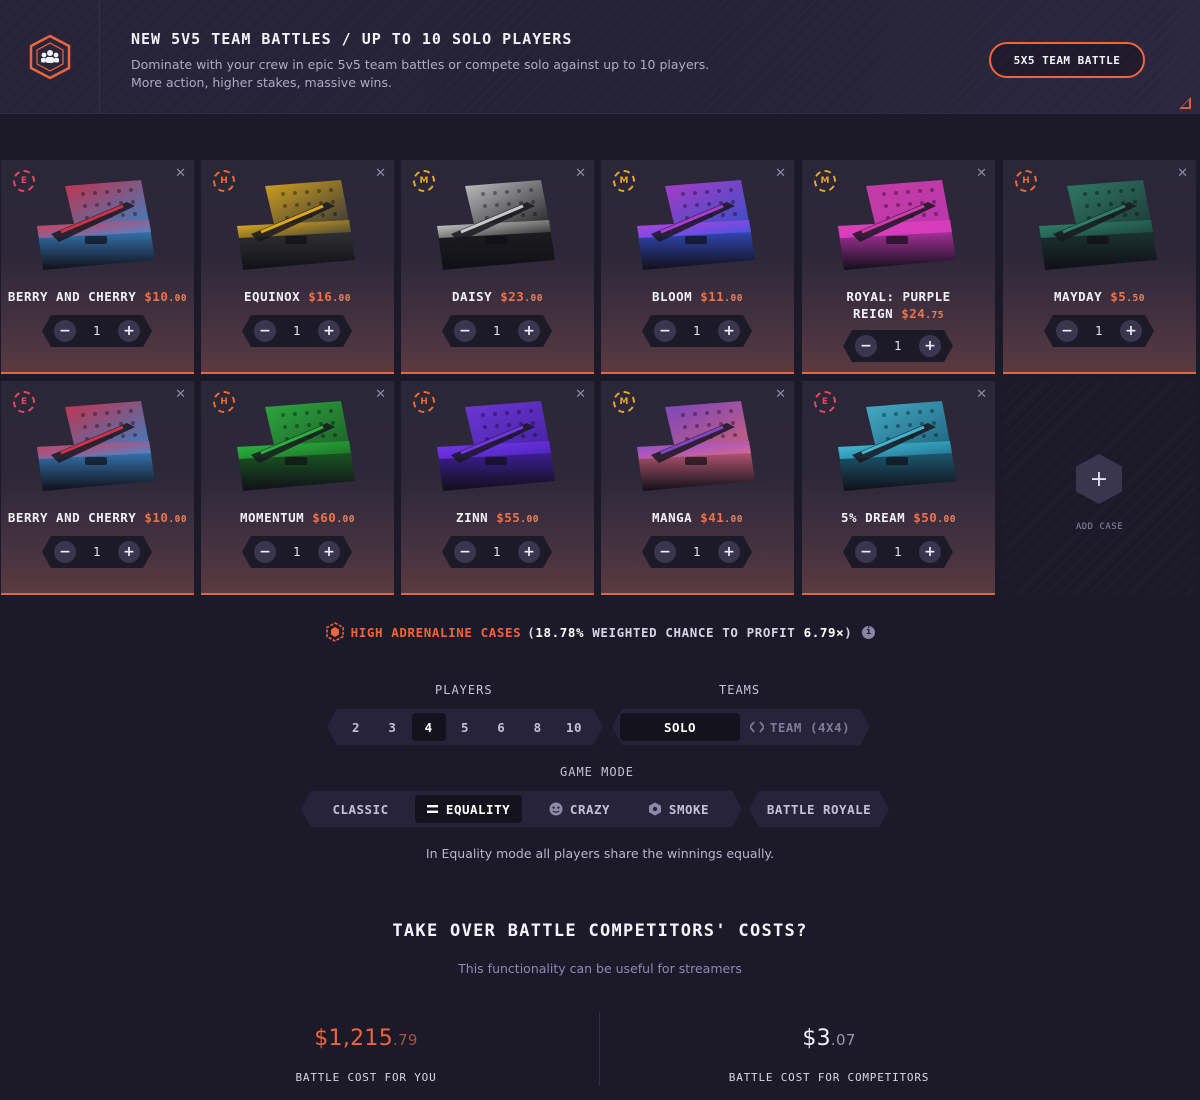 This screenshot has height=1100, width=1200. Describe the element at coordinates (465, 727) in the screenshot. I see `players-option-5: 5` at that location.